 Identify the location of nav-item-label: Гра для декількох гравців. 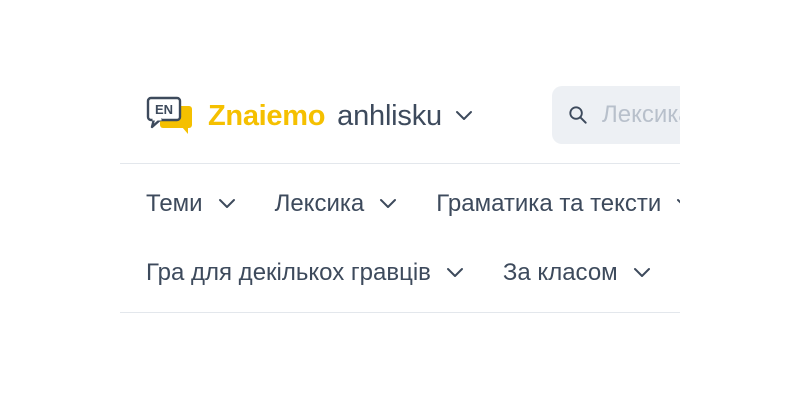
(288, 272).